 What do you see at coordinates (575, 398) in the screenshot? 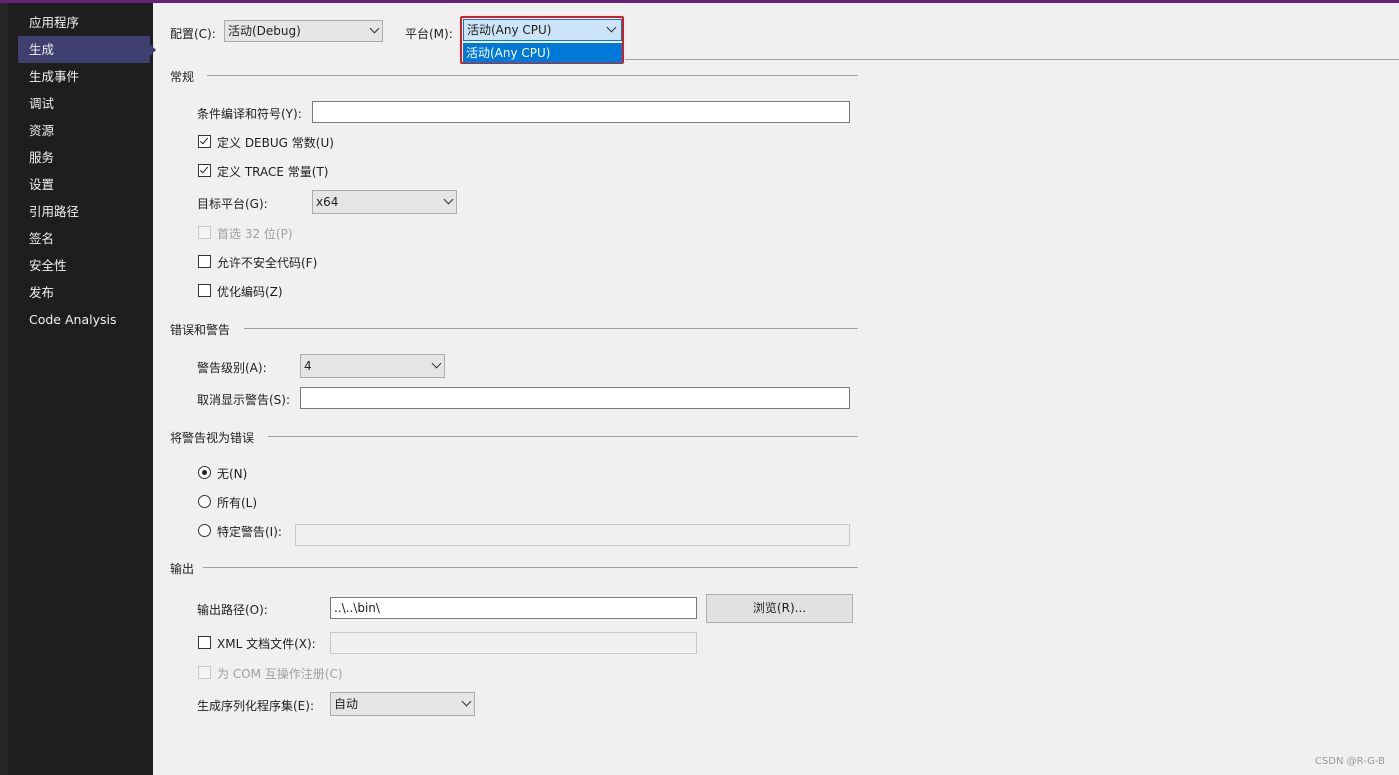
I see `suppress-warnings-input` at bounding box center [575, 398].